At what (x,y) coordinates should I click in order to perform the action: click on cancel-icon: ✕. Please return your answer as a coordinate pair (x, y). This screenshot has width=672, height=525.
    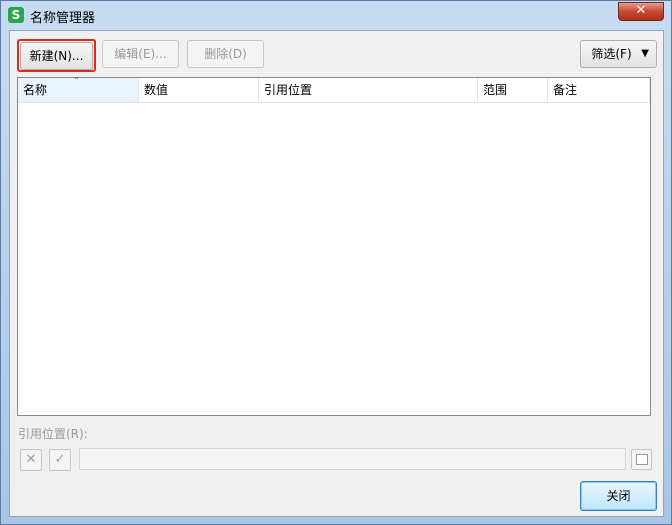
    Looking at the image, I should click on (31, 459).